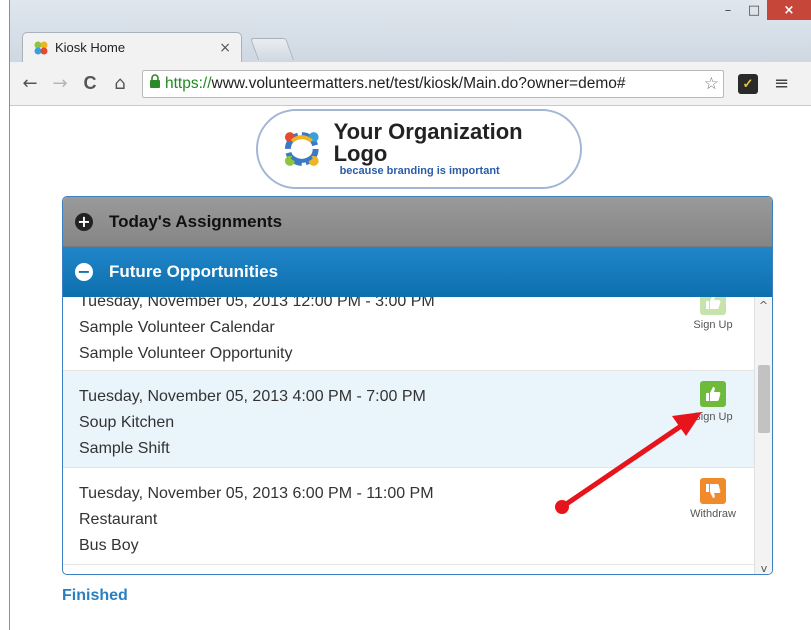 This screenshot has height=630, width=811. I want to click on opportunity-calendar: Restaurant, so click(118, 519).